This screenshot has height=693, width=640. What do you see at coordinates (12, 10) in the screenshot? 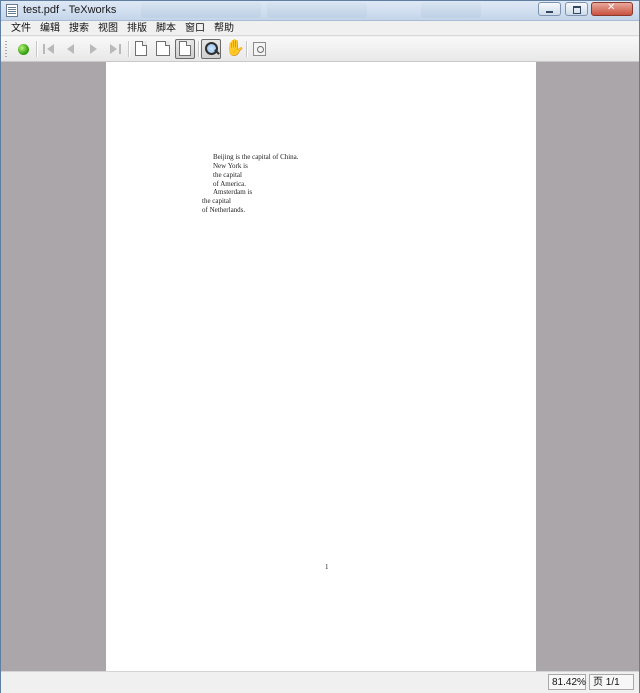
I see `document-icon` at bounding box center [12, 10].